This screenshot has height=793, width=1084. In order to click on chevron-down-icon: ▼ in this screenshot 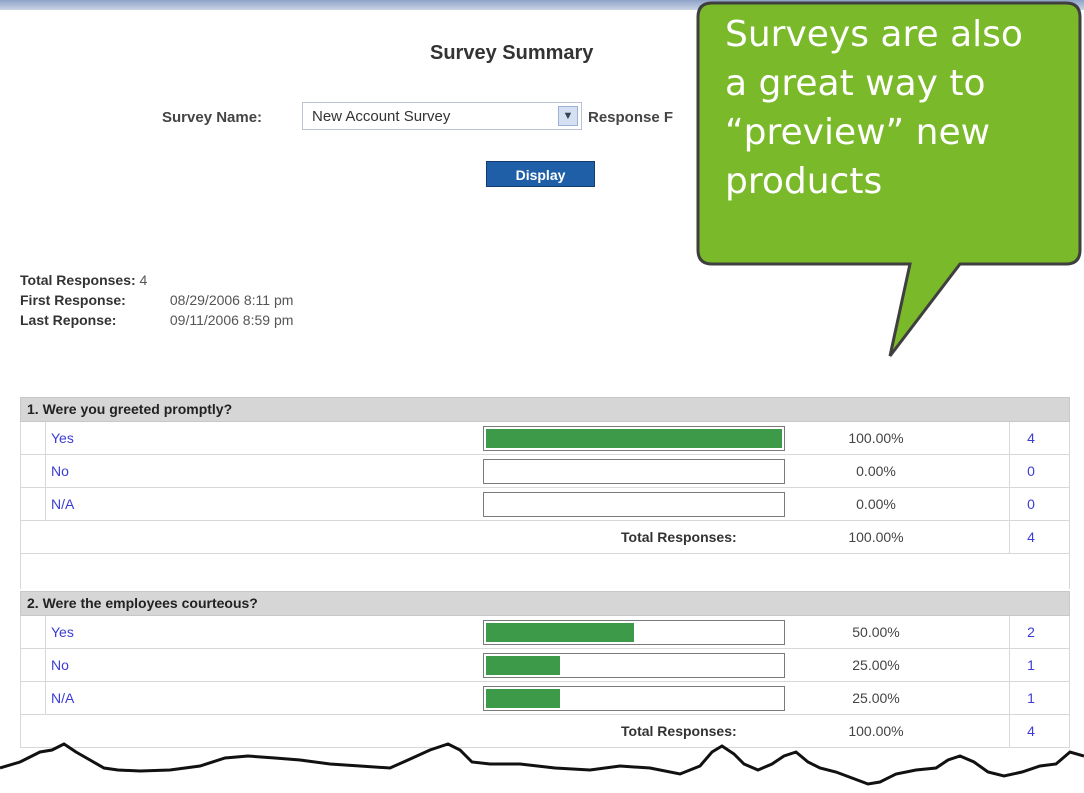, I will do `click(568, 116)`.